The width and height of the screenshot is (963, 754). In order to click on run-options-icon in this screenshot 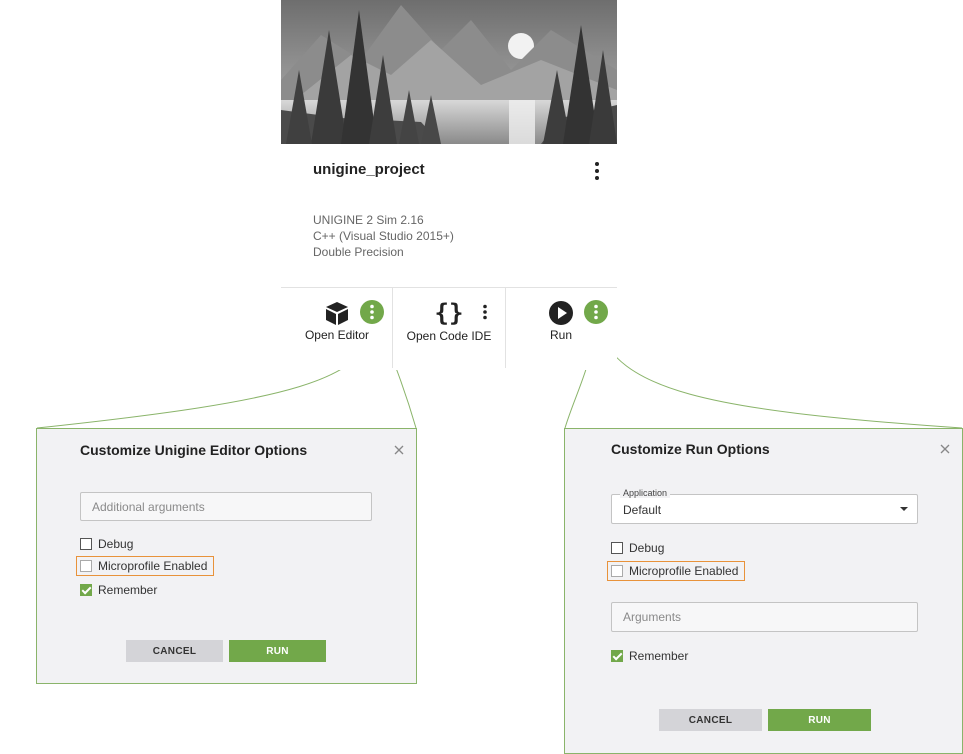, I will do `click(596, 312)`.